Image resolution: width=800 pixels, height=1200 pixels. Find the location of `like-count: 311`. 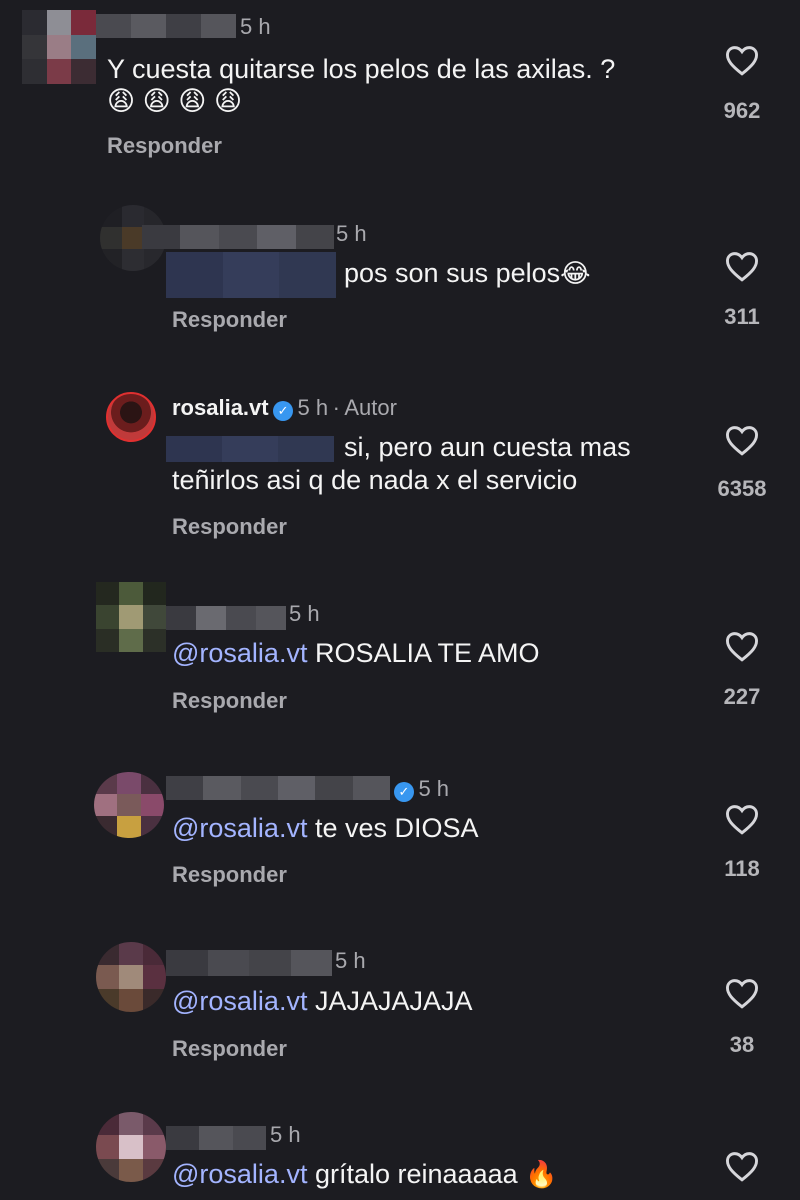

like-count: 311 is located at coordinates (742, 316).